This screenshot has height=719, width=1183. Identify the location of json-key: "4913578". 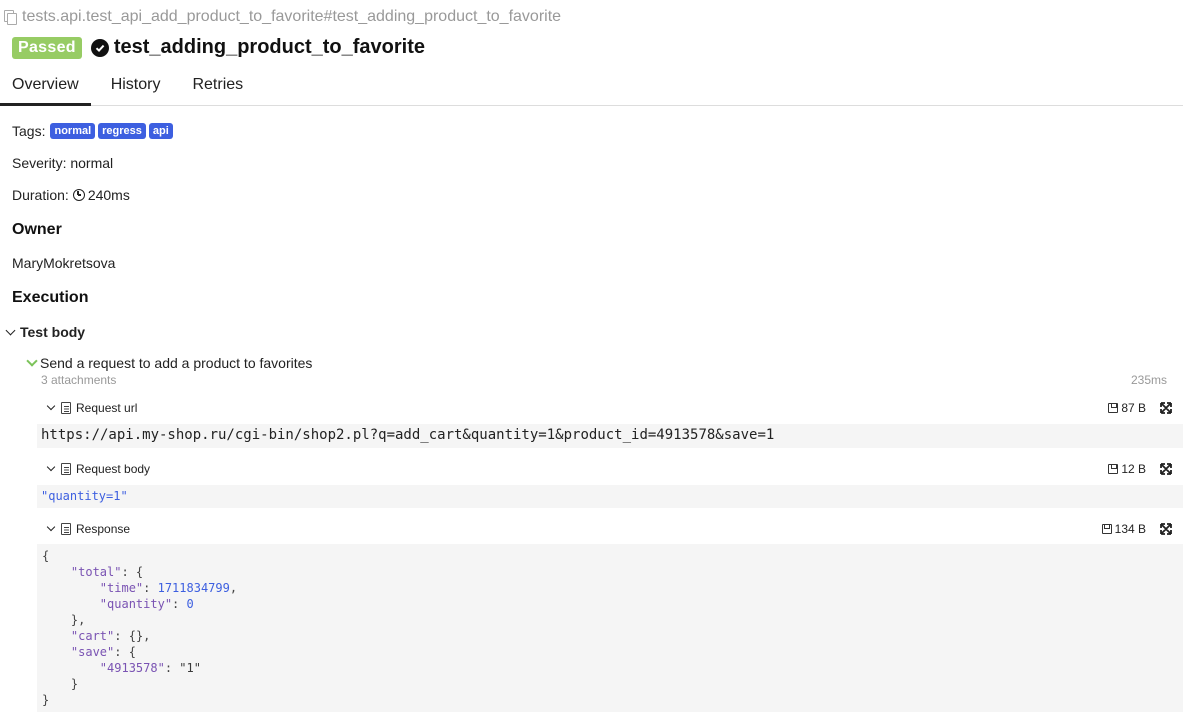
(132, 668).